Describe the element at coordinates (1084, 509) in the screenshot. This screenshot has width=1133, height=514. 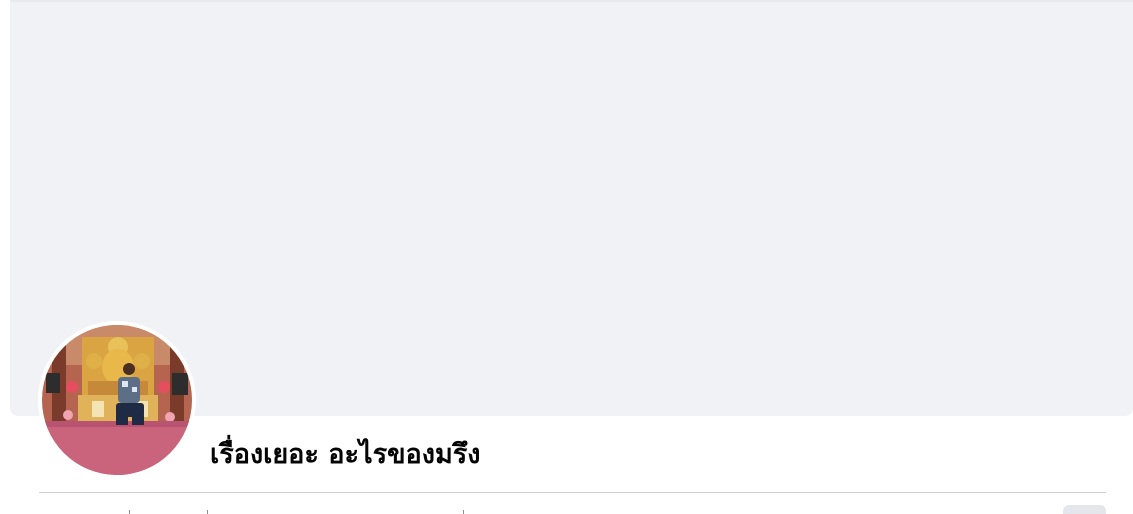
I see `more-options-button` at that location.